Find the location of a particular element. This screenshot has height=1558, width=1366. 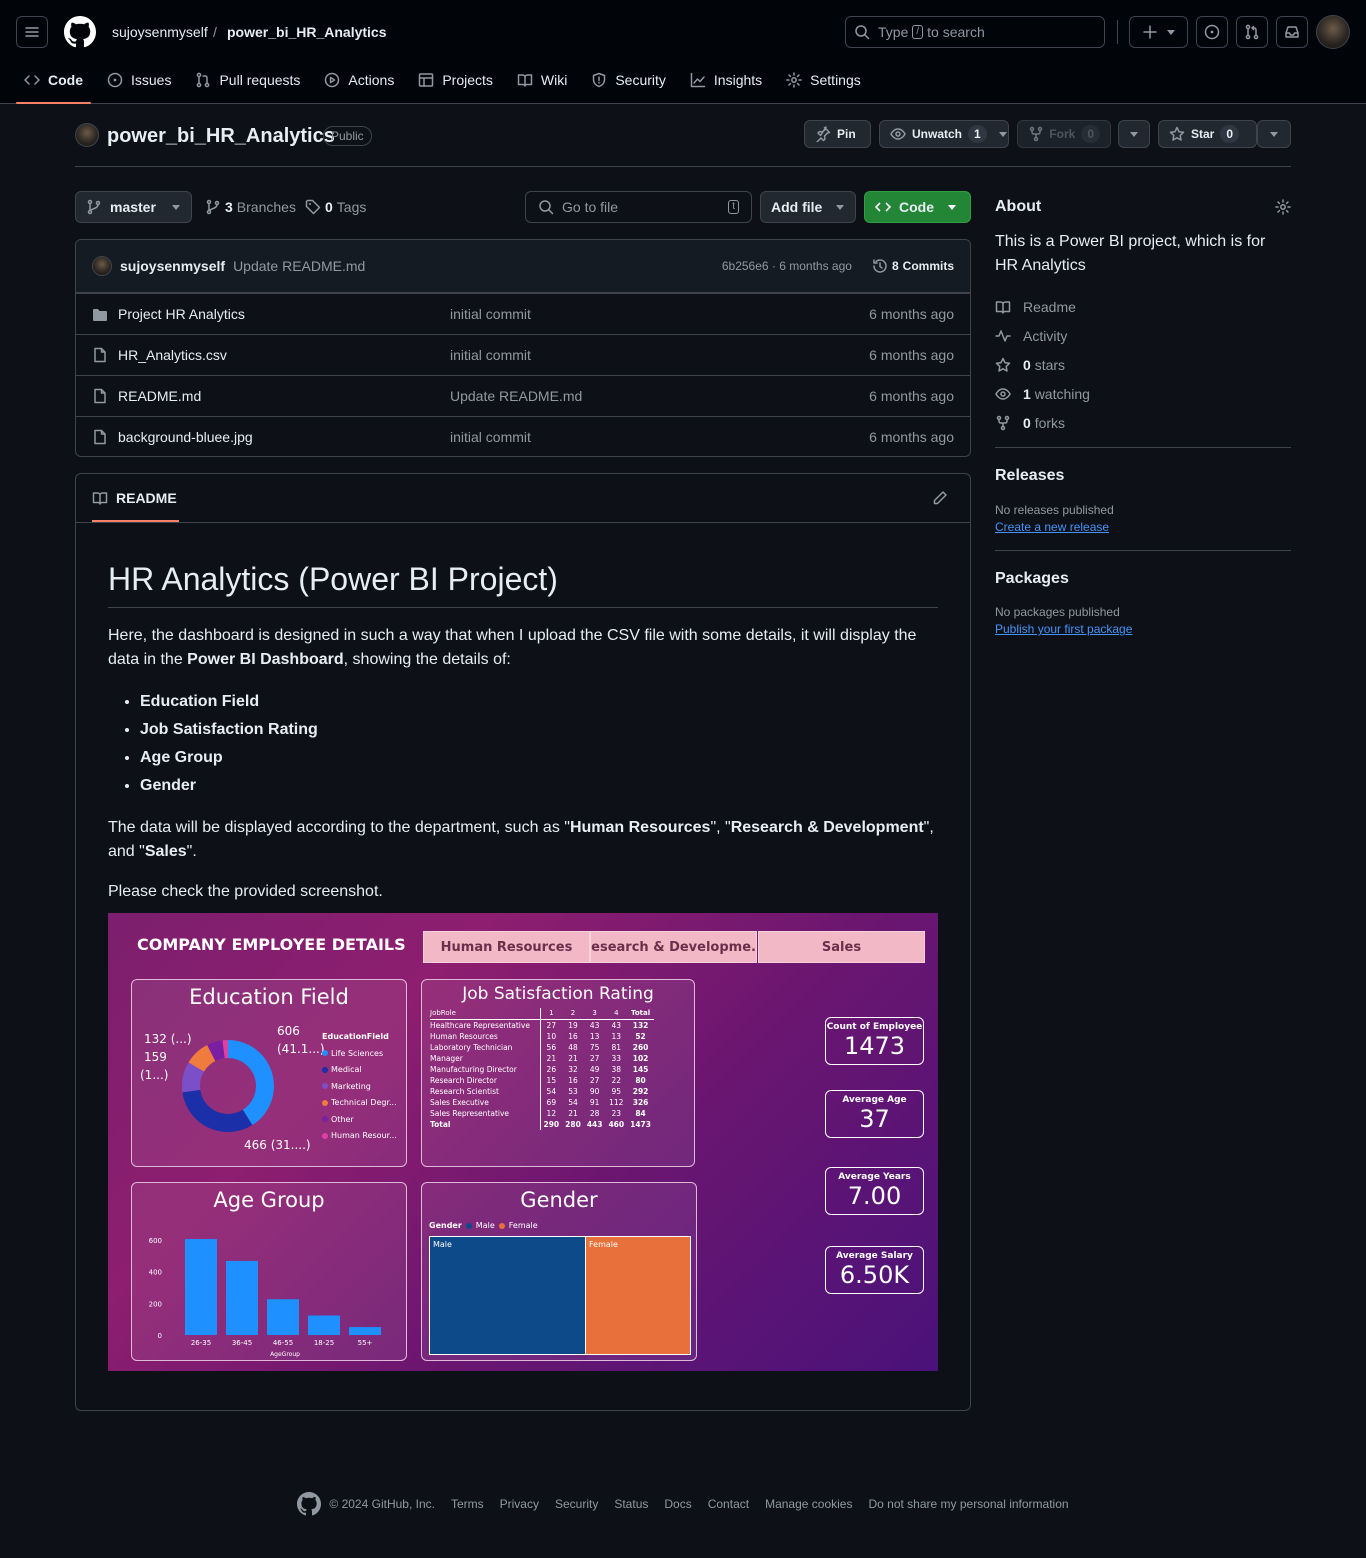

issues-button is located at coordinates (1212, 32).